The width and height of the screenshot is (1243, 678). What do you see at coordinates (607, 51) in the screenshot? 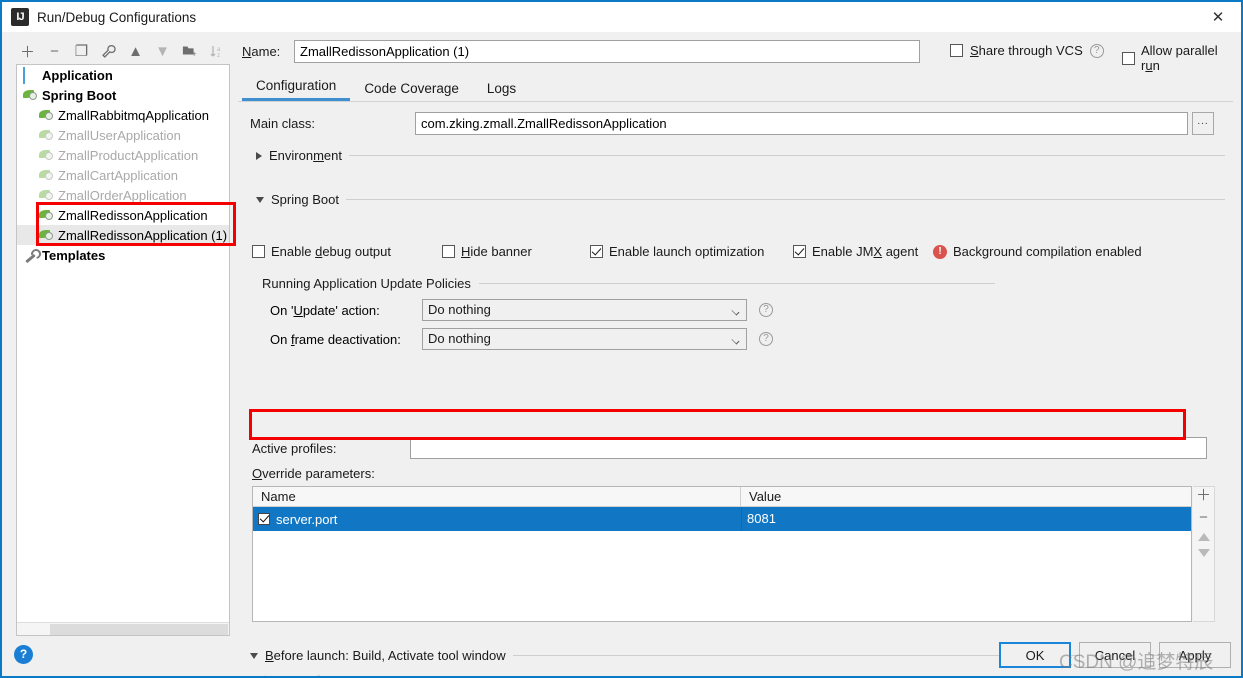
I see `name-input` at bounding box center [607, 51].